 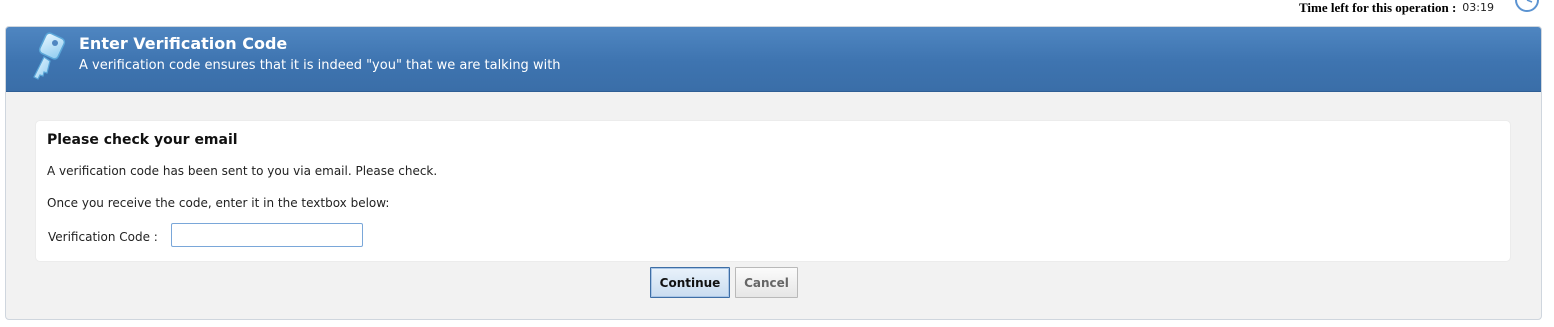 What do you see at coordinates (183, 43) in the screenshot?
I see `page-title: Enter Verification Code` at bounding box center [183, 43].